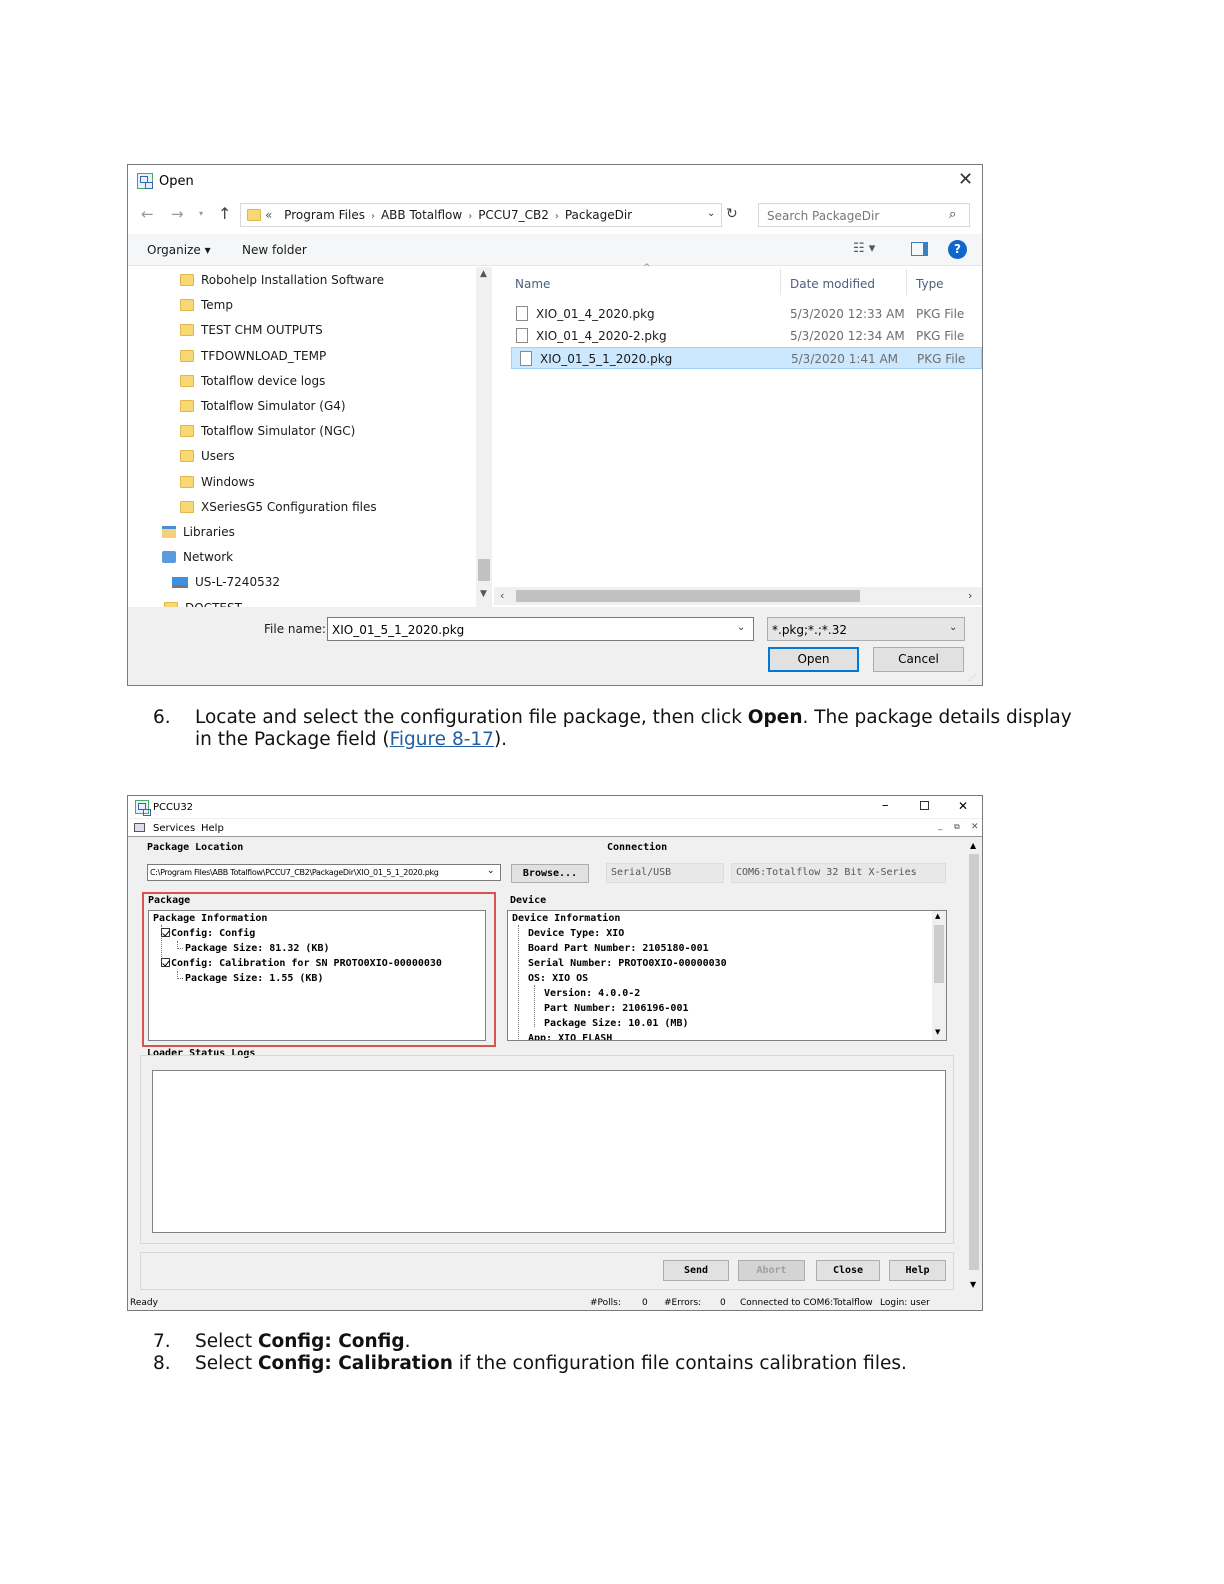 The height and width of the screenshot is (1584, 1224). Describe the element at coordinates (864, 215) in the screenshot. I see `search-input: Search PackageDir ⌕` at that location.